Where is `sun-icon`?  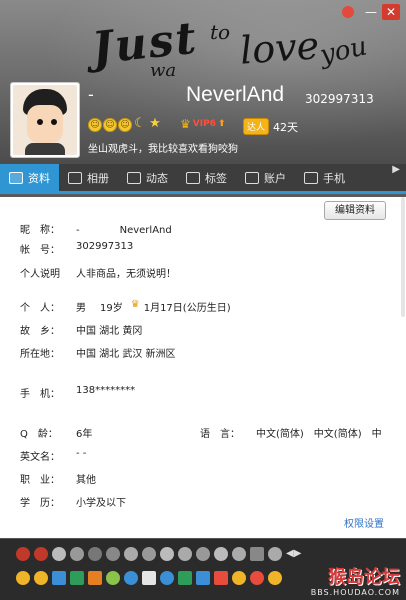 sun-icon is located at coordinates (23, 578).